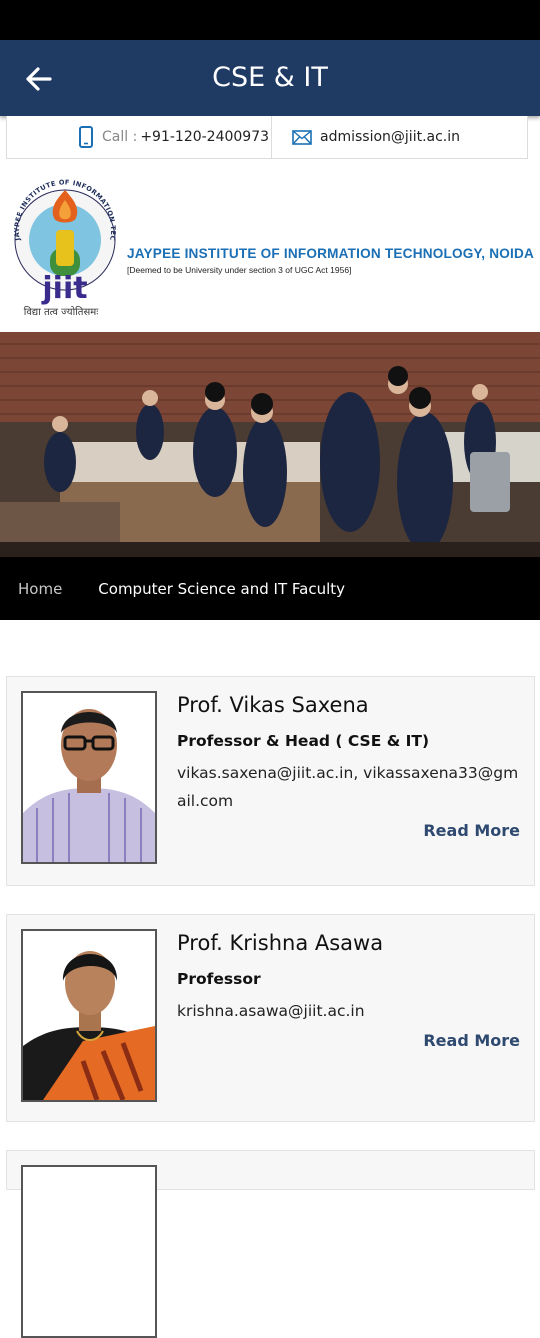 The height and width of the screenshot is (1338, 540). What do you see at coordinates (270, 1244) in the screenshot?
I see `faculty-card` at bounding box center [270, 1244].